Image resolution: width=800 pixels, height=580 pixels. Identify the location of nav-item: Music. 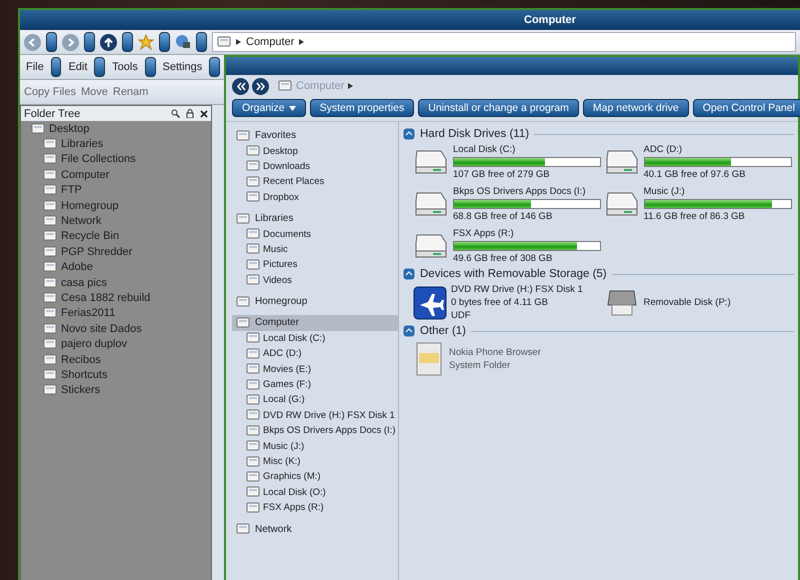
(315, 250).